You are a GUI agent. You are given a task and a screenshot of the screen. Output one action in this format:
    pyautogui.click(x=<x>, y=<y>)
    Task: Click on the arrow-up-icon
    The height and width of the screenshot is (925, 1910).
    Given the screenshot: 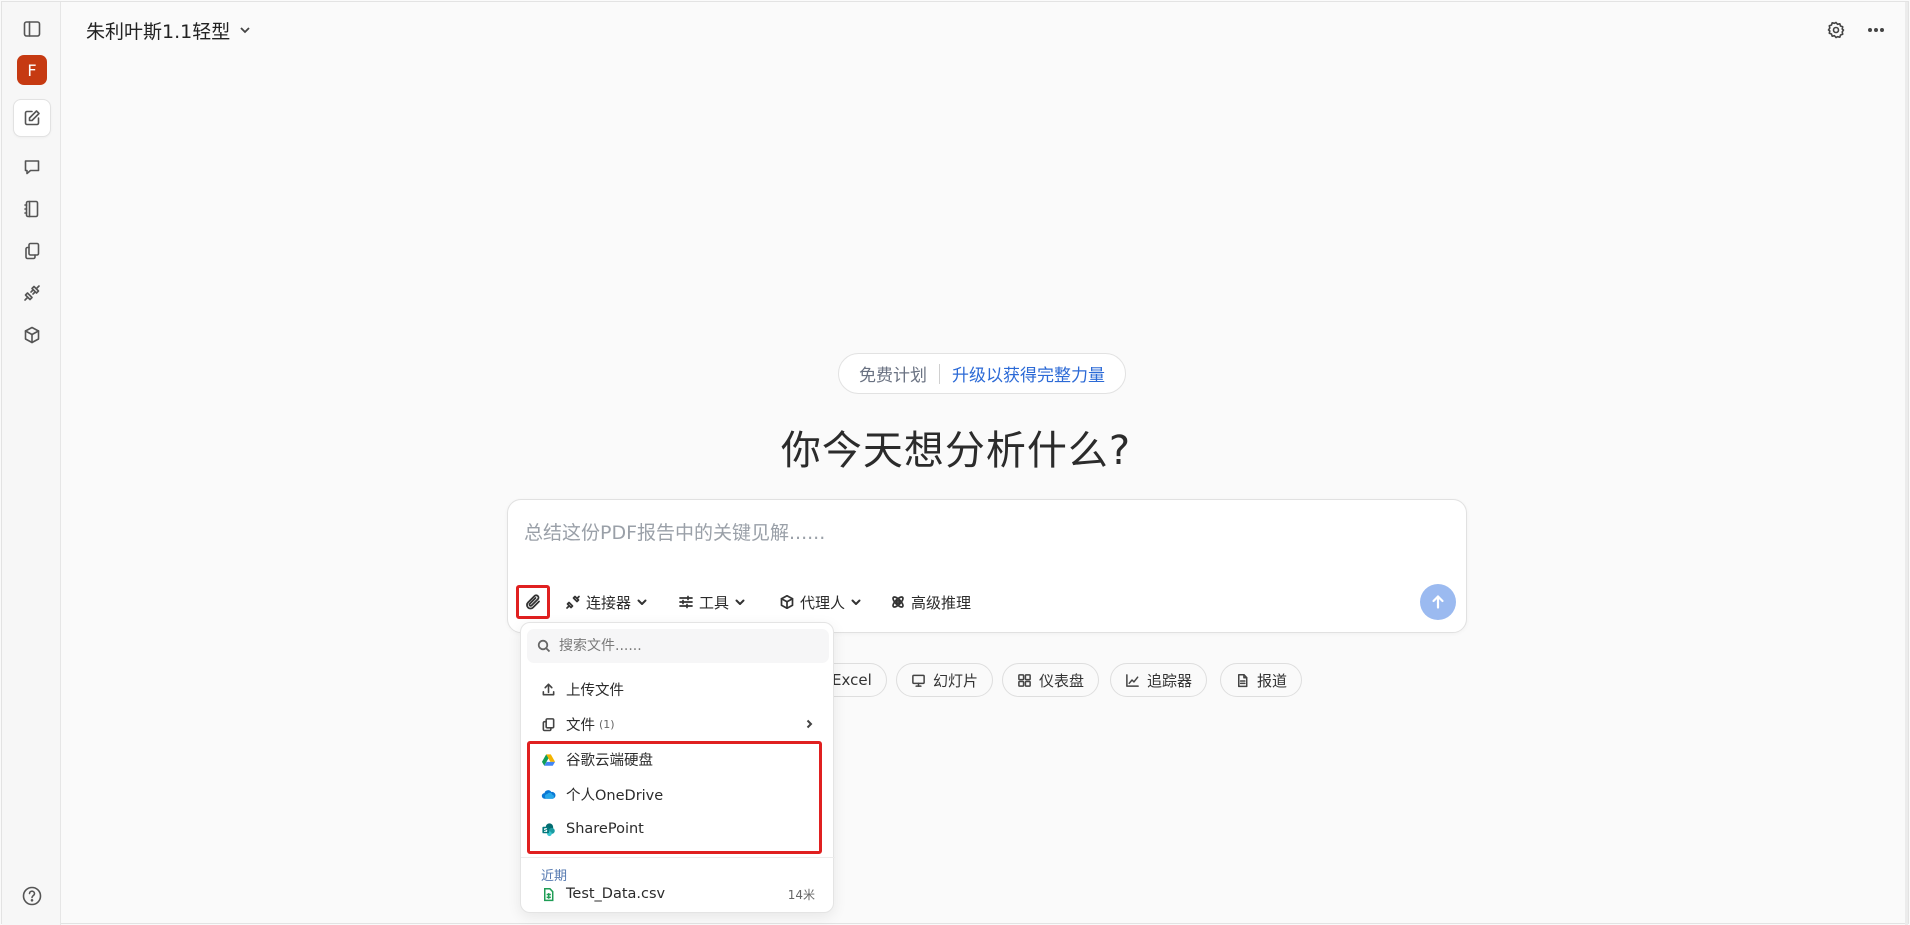 What is the action you would take?
    pyautogui.click(x=1438, y=602)
    